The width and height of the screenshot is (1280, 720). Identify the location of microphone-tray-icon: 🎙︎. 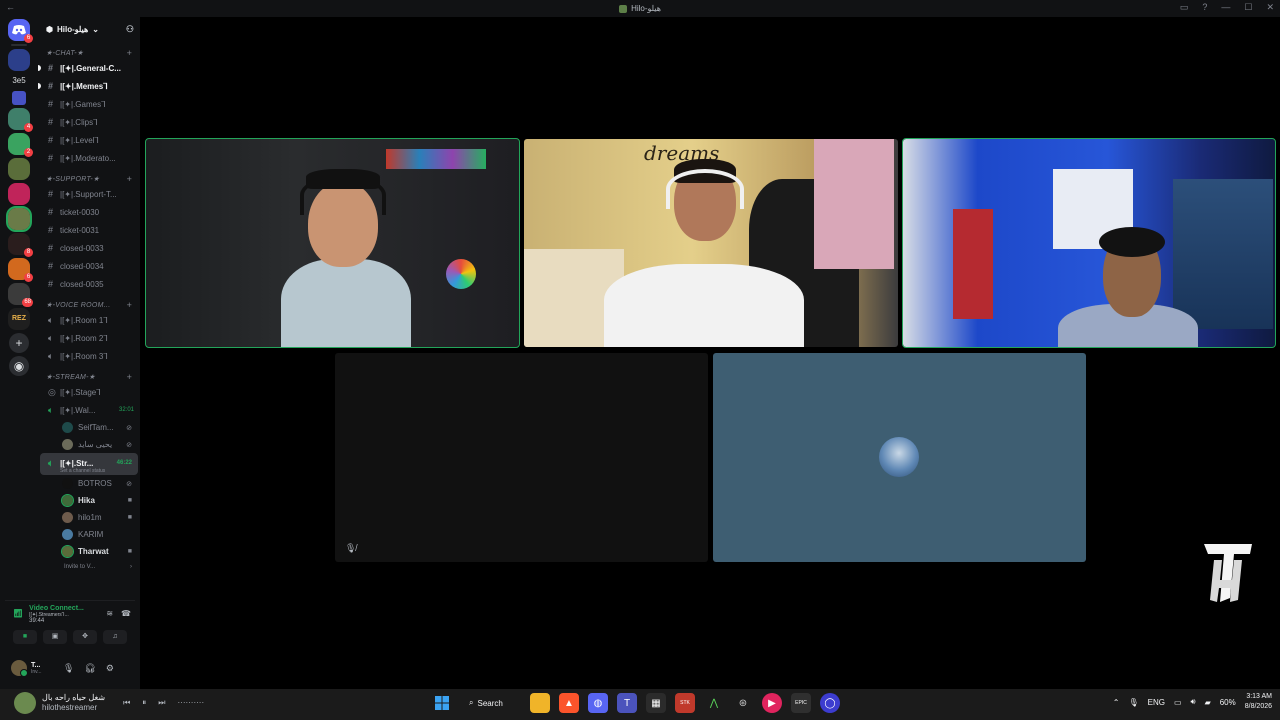
(1133, 702).